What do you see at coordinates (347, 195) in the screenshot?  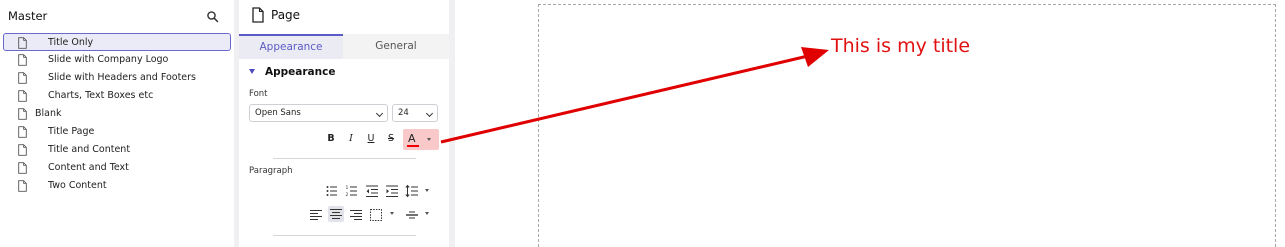 I see `svg-text: 2` at bounding box center [347, 195].